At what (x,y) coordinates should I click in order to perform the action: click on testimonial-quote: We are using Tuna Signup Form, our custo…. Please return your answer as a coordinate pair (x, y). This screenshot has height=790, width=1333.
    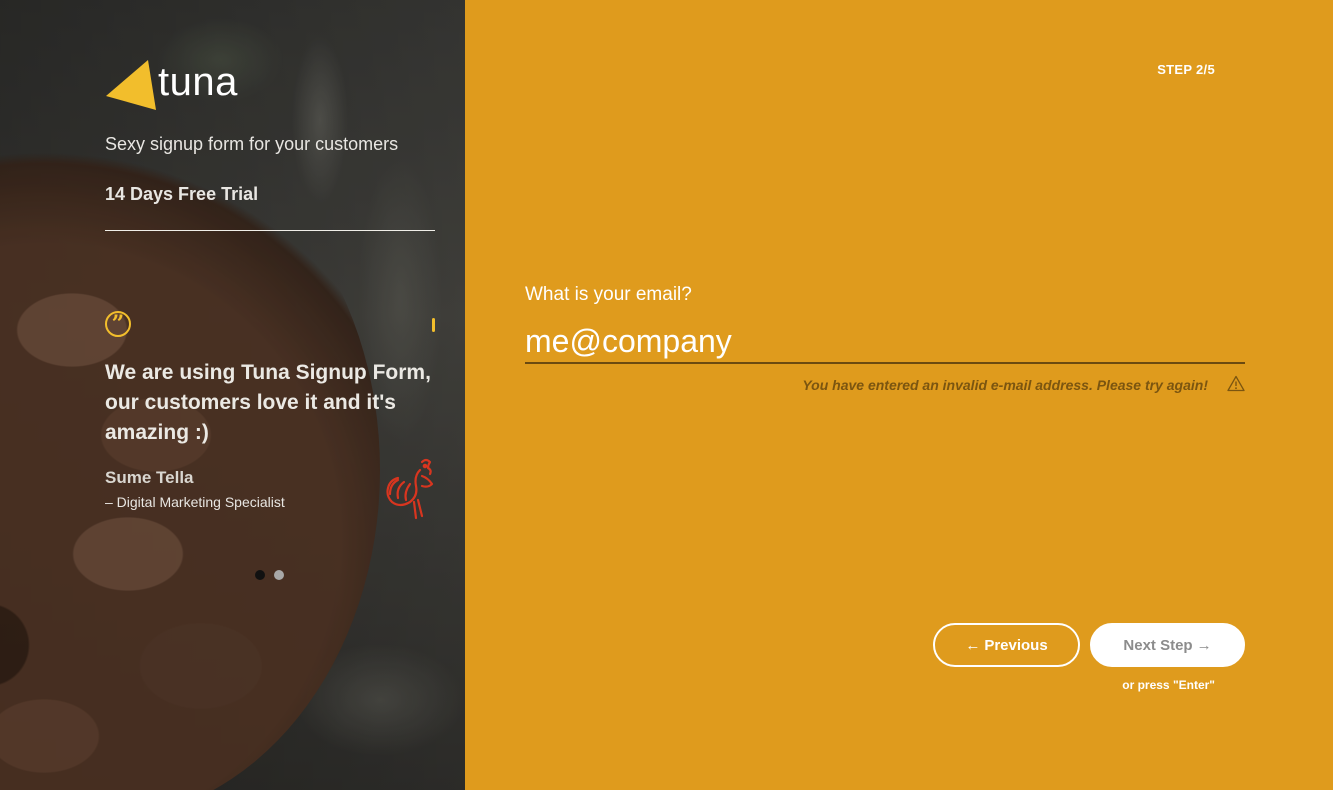
    Looking at the image, I should click on (268, 402).